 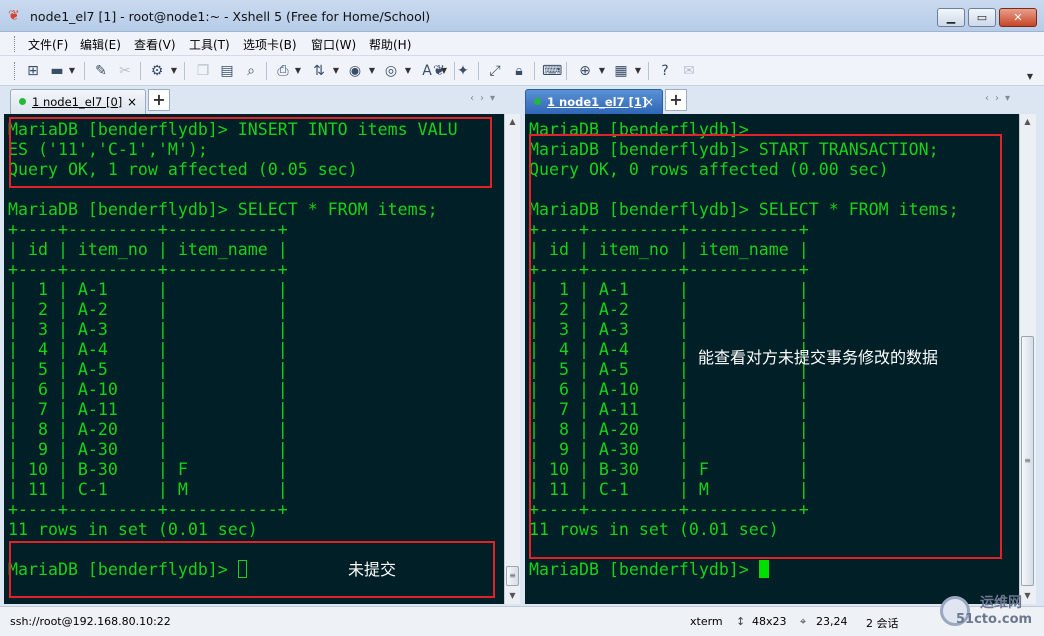 What do you see at coordinates (57, 71) in the screenshot?
I see `open-folder-icon: ▬` at bounding box center [57, 71].